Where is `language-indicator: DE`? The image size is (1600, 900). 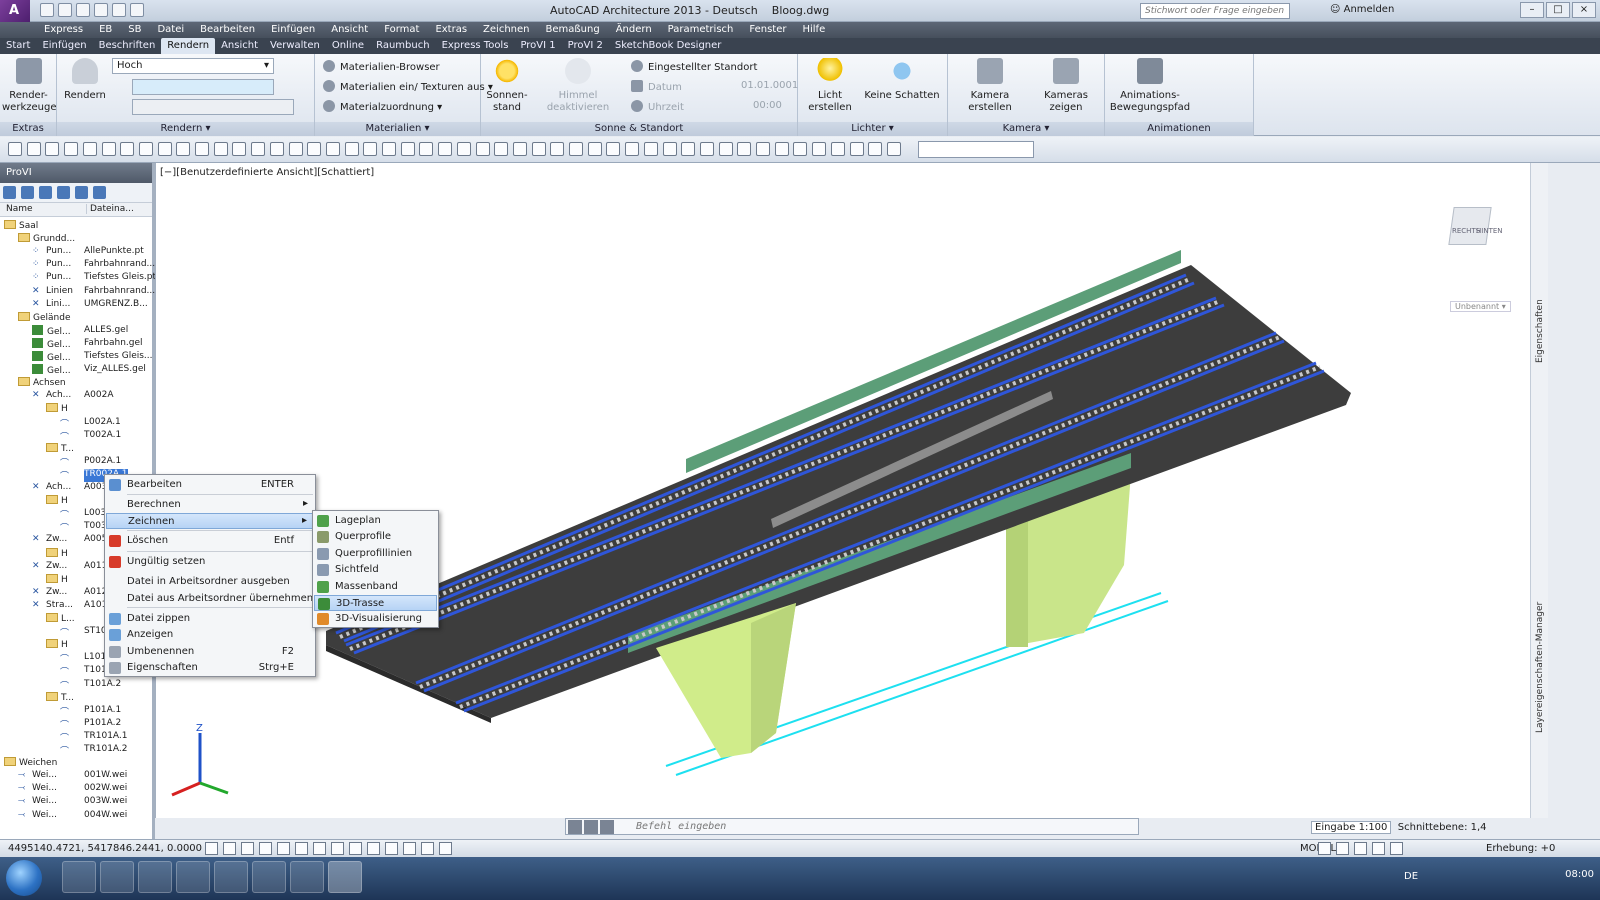 language-indicator: DE is located at coordinates (1411, 876).